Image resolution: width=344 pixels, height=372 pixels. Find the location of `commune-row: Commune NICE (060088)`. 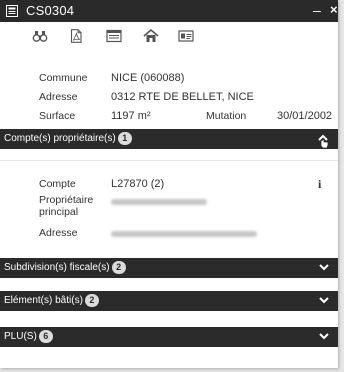

commune-row: Commune NICE (060088) is located at coordinates (169, 78).